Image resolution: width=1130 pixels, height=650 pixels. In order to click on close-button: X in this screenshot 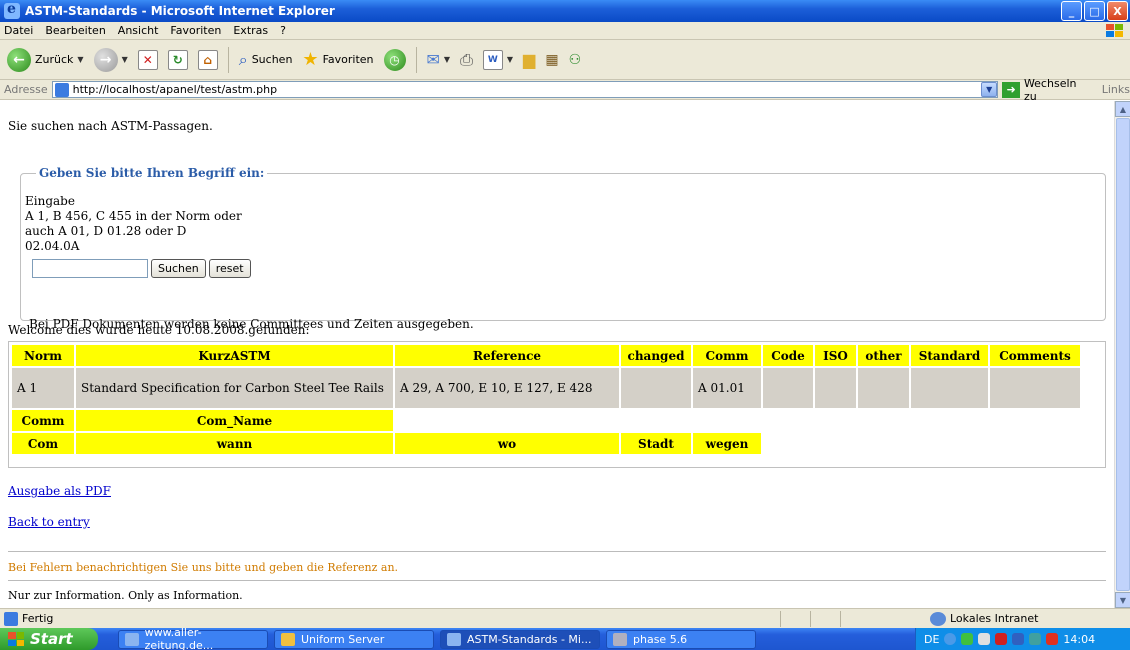, I will do `click(1117, 11)`.